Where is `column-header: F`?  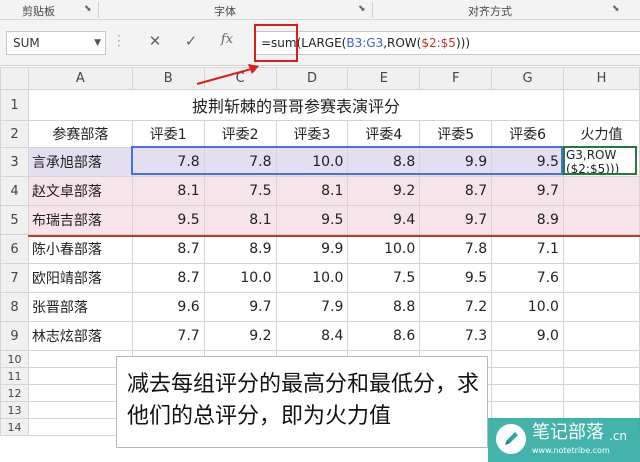 column-header: F is located at coordinates (456, 78).